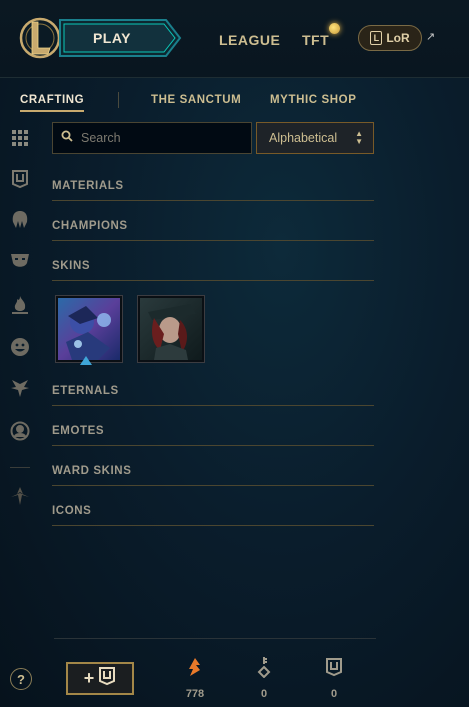  I want to click on sort-dropdown: Alphabetical ▲ ▼, so click(315, 138).